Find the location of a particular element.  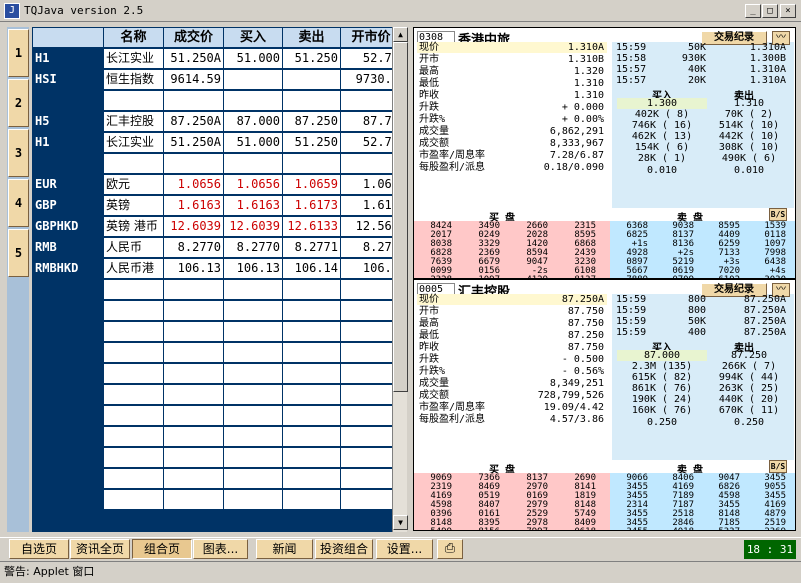

grid-cell-ask: 8.2771 is located at coordinates (311, 247).